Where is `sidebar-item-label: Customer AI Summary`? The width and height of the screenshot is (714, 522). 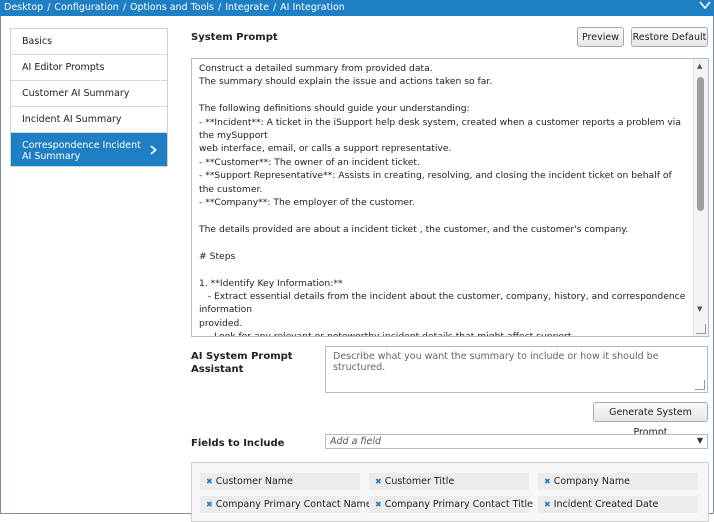
sidebar-item-label: Customer AI Summary is located at coordinates (76, 93).